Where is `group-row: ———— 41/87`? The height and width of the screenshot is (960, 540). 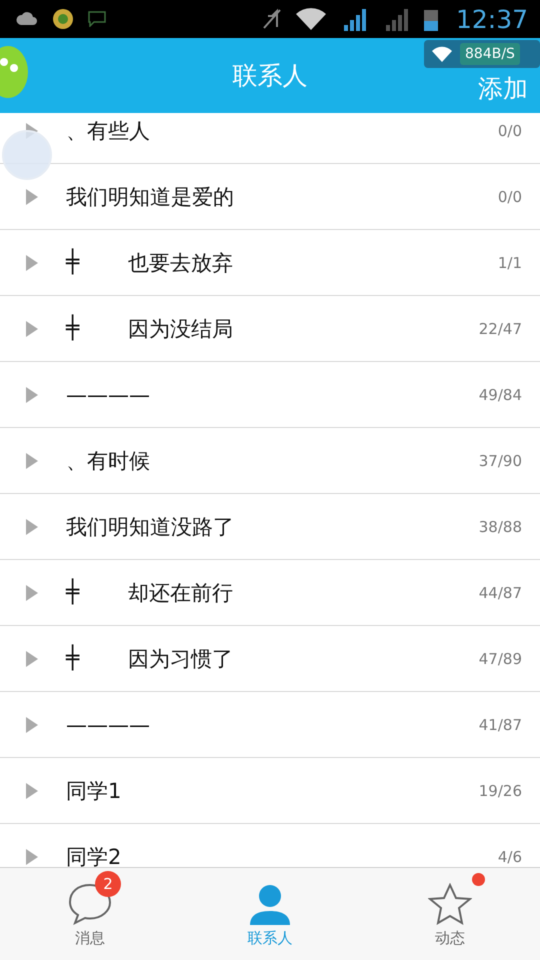
group-row: ———— 41/87 is located at coordinates (270, 725).